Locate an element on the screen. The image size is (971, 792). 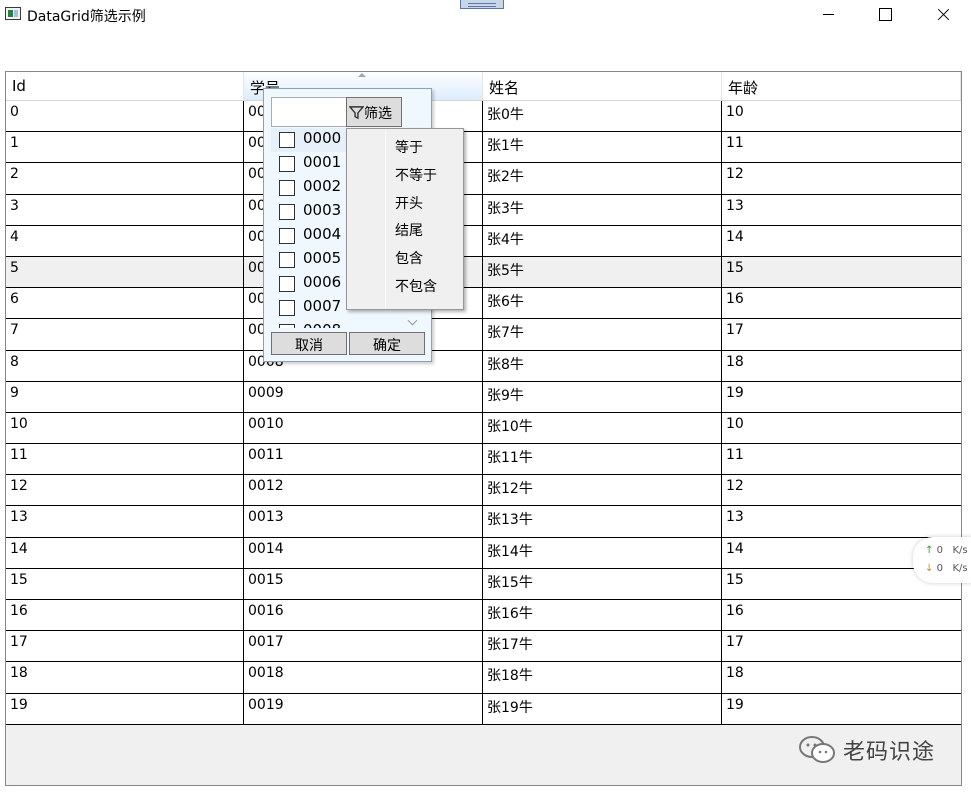
table-row: 13 0013 张13牛 13 is located at coordinates (483, 522).